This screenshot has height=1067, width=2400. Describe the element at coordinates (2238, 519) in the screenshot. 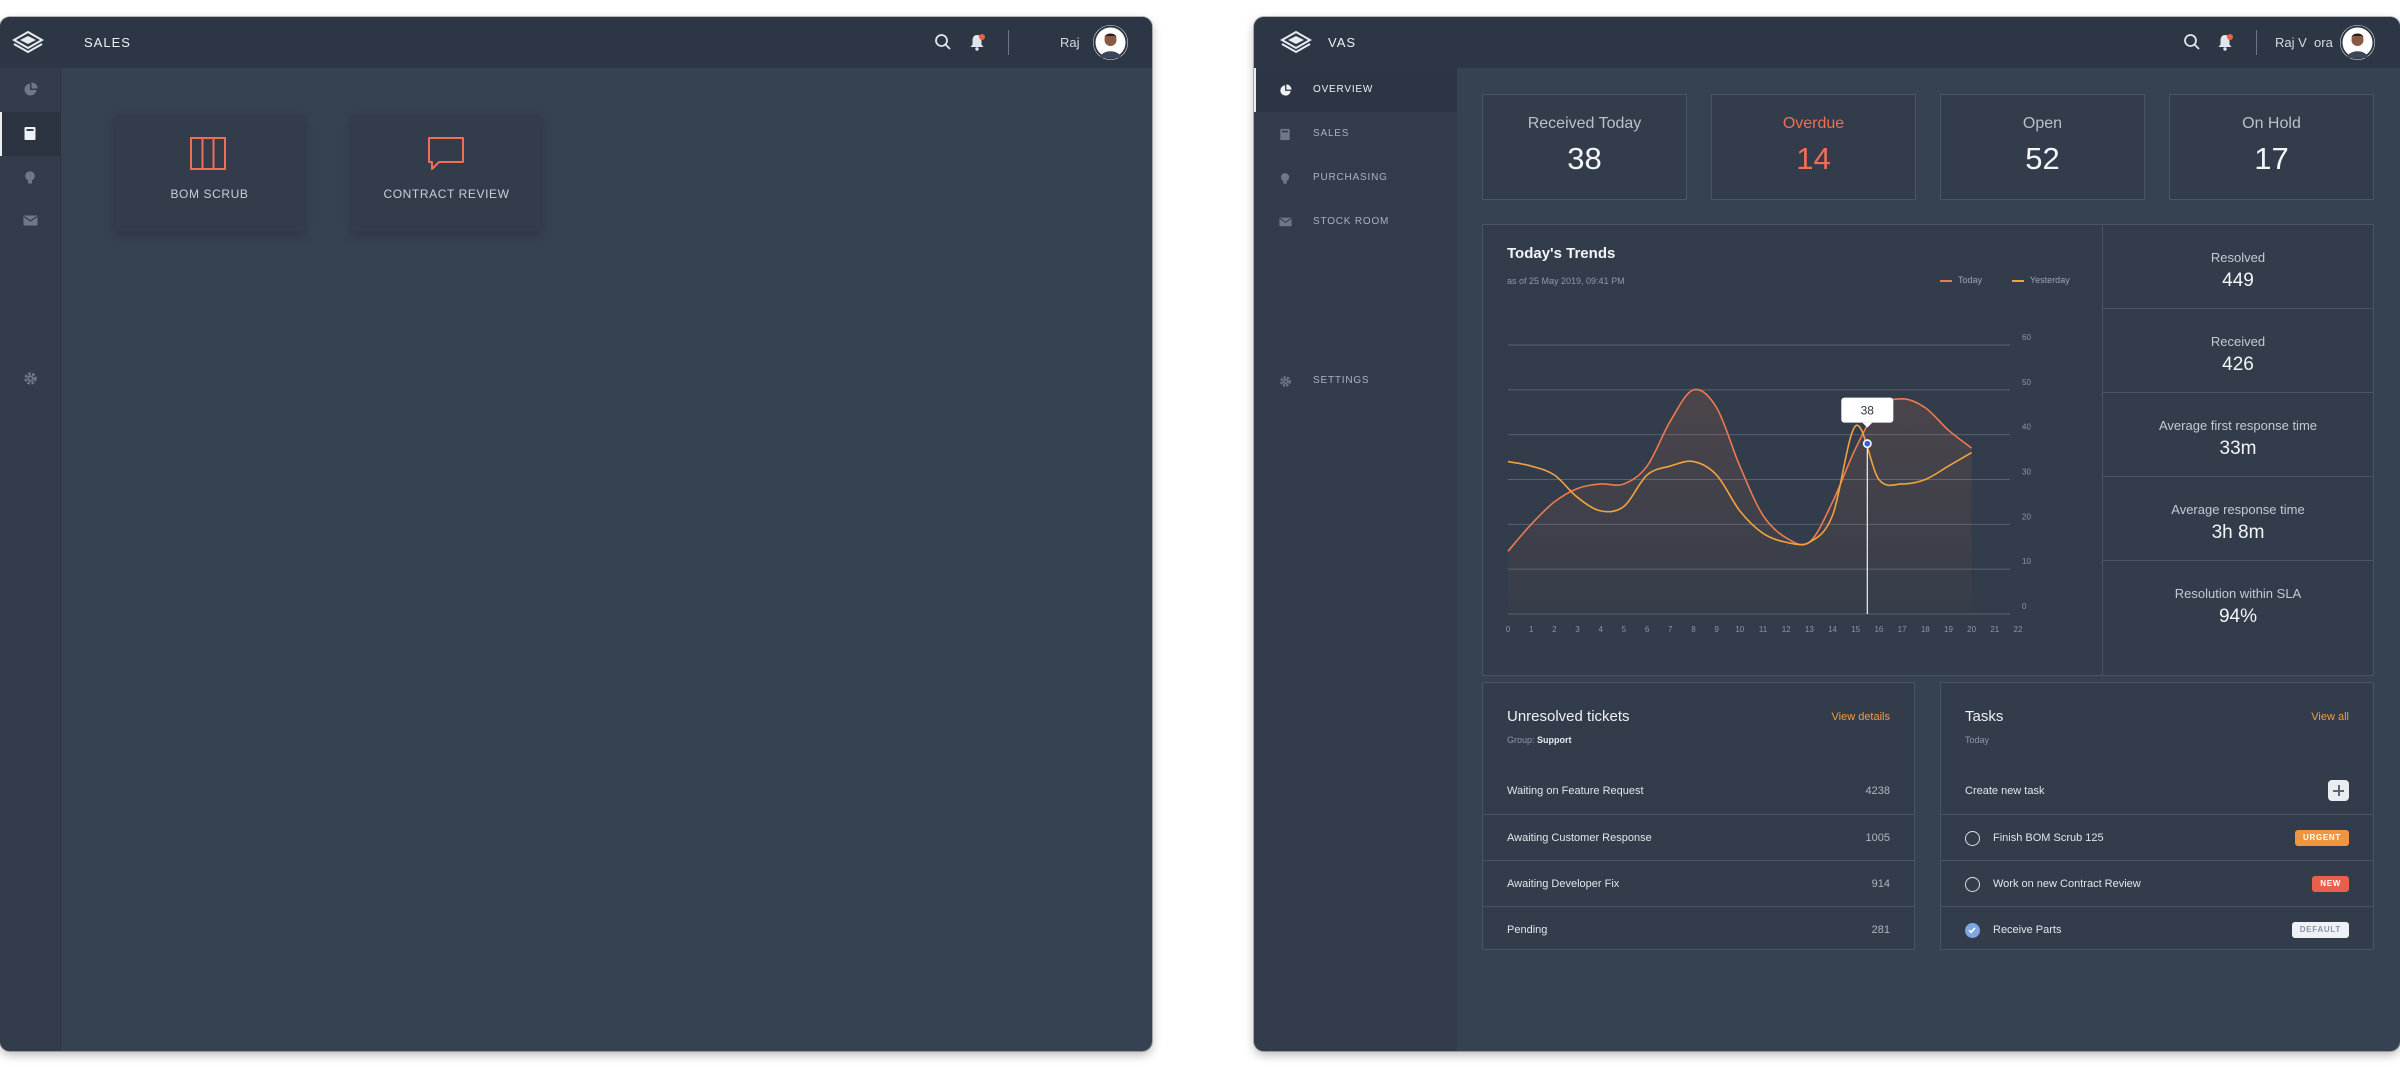

I see `stat-avg-response: Average response time 3h 8m` at that location.